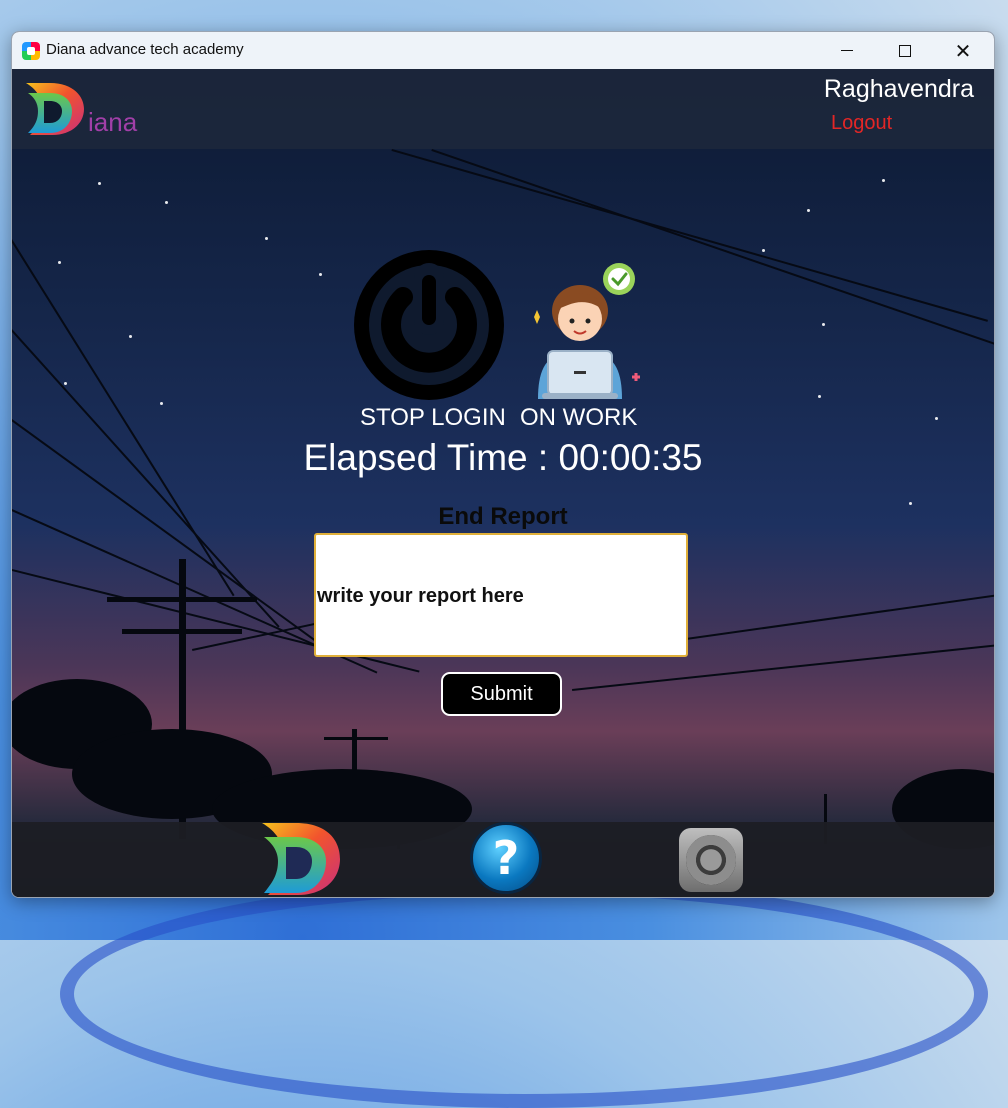  Describe the element at coordinates (503, 457) in the screenshot. I see `elapsed-time: Elapsed Time : 00:00:35` at that location.